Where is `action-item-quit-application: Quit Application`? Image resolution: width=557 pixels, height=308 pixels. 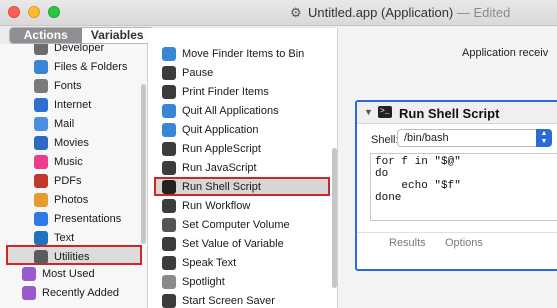
action-item-quit-application: Quit Application is located at coordinates (210, 129).